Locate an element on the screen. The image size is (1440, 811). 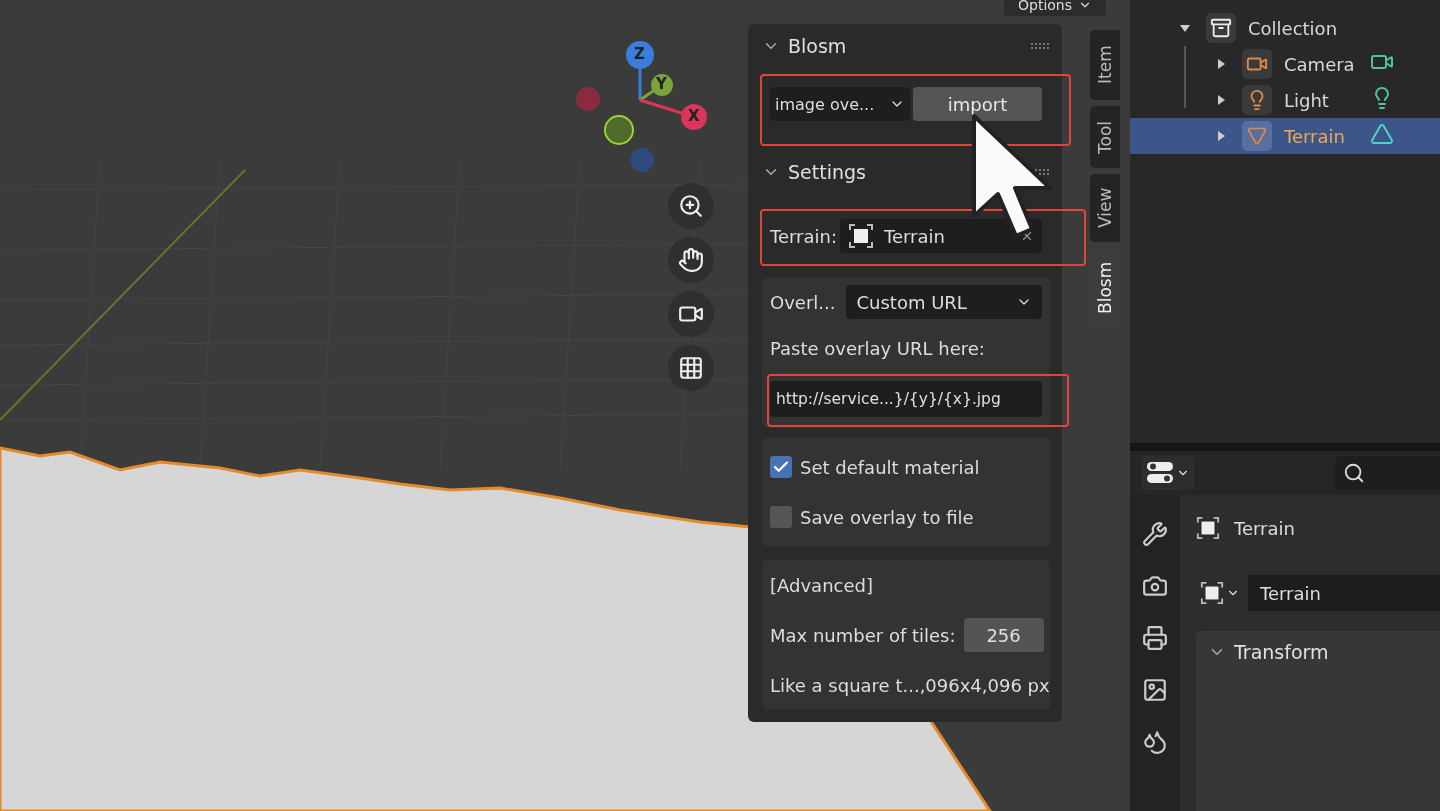
overlay-dropdown: Custom URL is located at coordinates (944, 302).